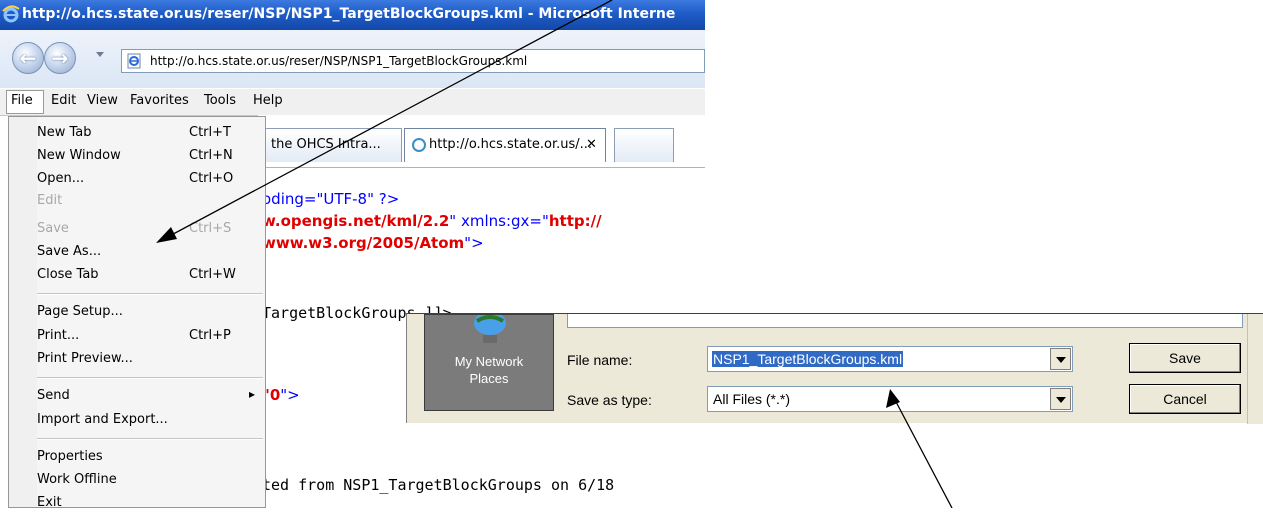  Describe the element at coordinates (220, 100) in the screenshot. I see `menu-tools: Tools` at that location.